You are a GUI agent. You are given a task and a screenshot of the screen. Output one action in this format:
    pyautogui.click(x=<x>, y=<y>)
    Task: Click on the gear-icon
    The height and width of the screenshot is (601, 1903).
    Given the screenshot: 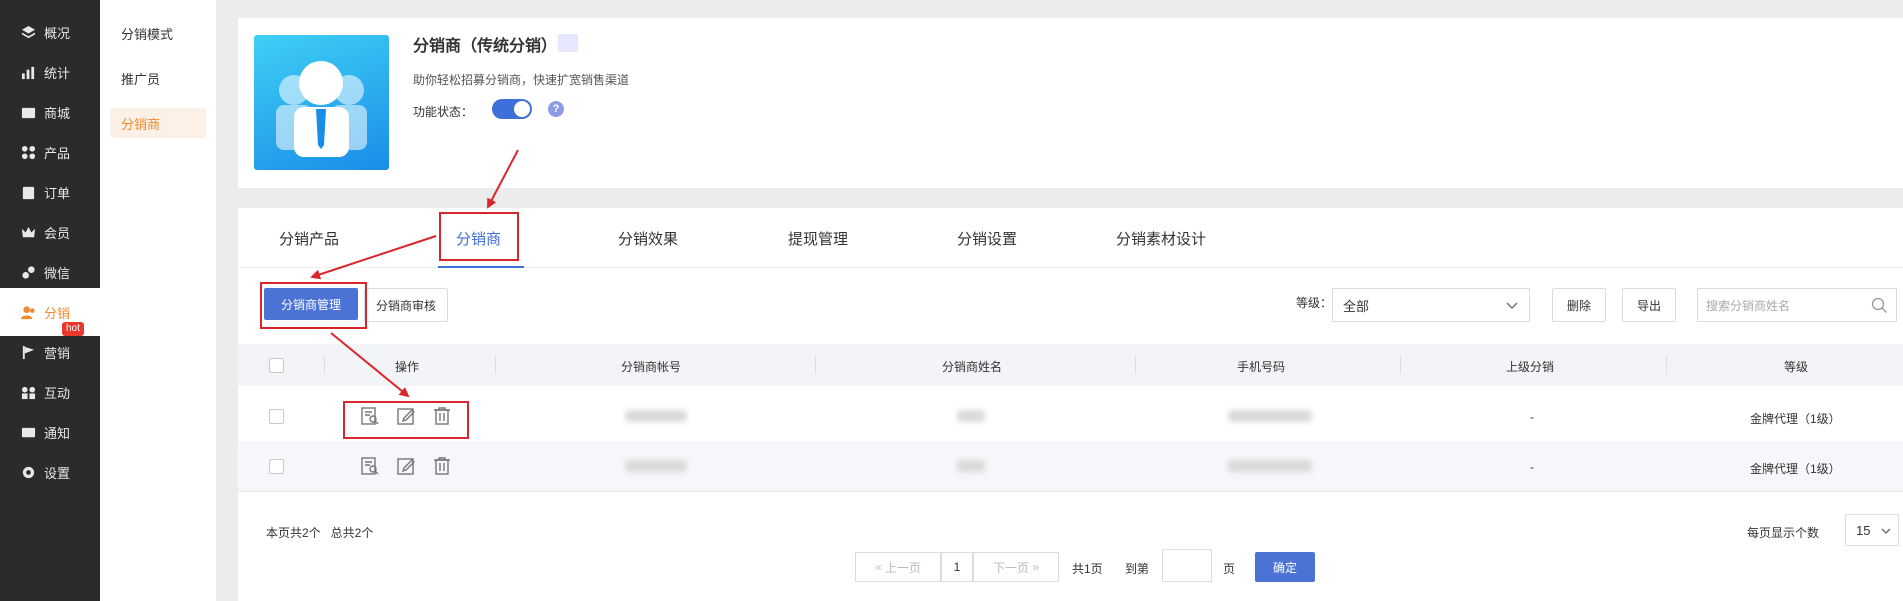 What is the action you would take?
    pyautogui.click(x=28, y=472)
    